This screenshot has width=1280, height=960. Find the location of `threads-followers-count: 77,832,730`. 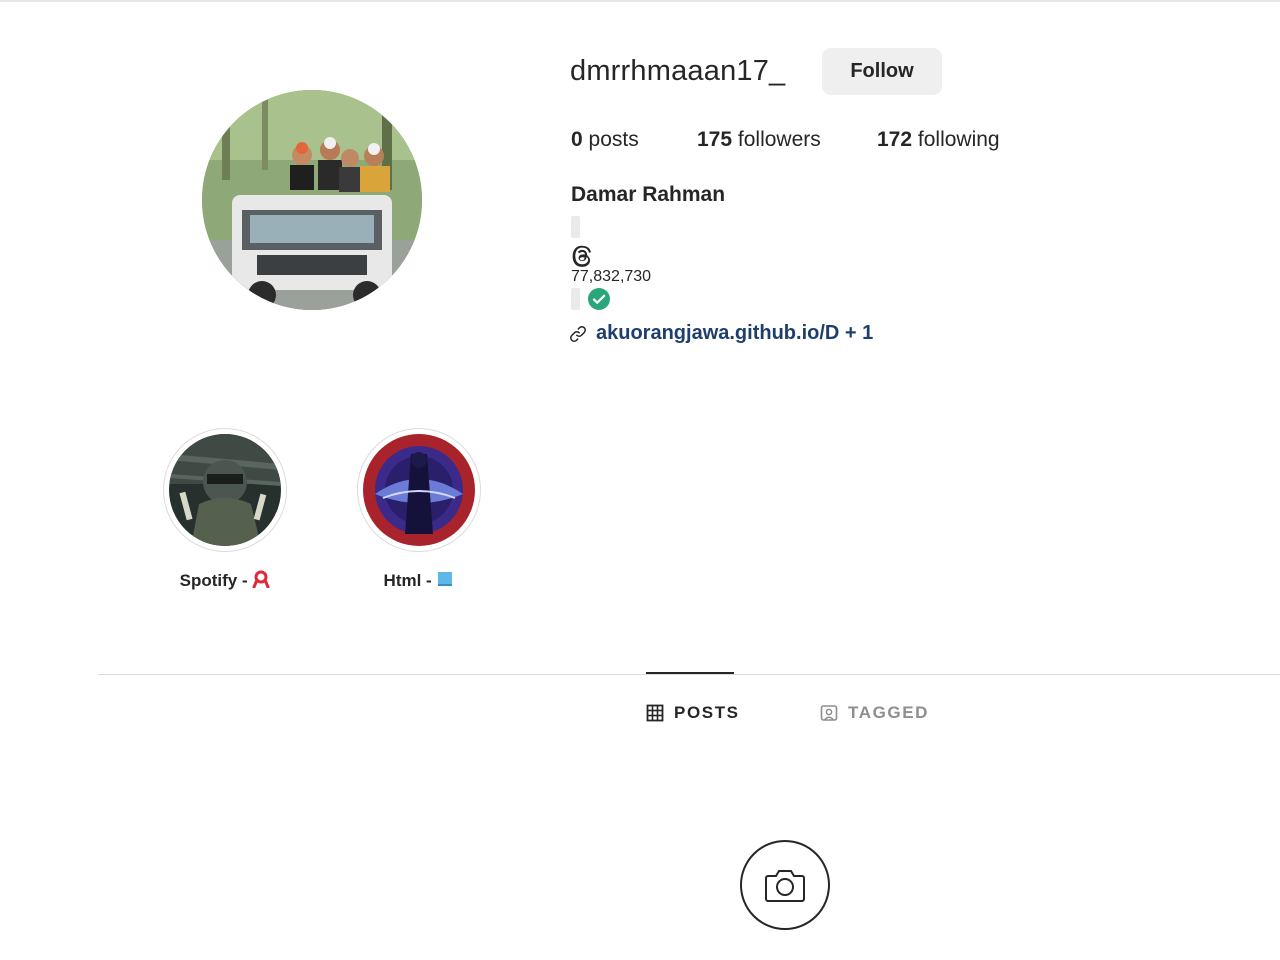

threads-followers-count: 77,832,730 is located at coordinates (611, 276).